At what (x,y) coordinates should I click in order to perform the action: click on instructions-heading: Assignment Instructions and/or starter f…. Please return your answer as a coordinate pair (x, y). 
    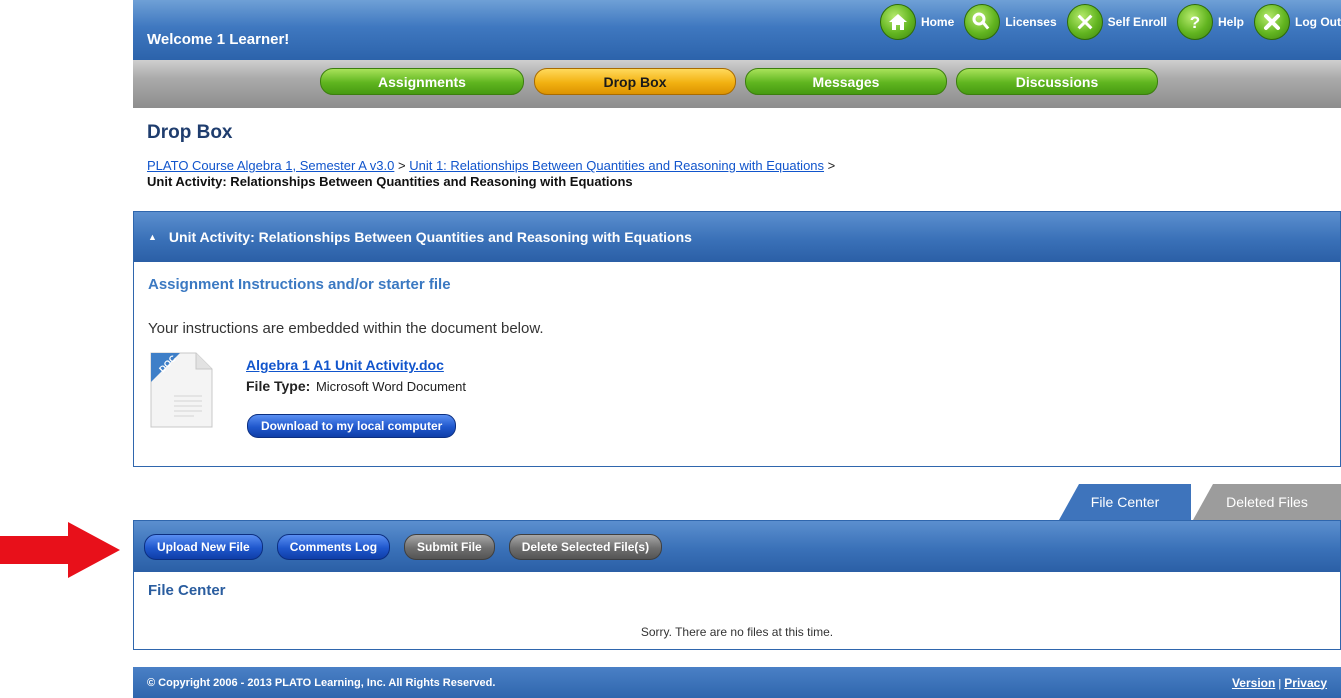
    Looking at the image, I should click on (299, 284).